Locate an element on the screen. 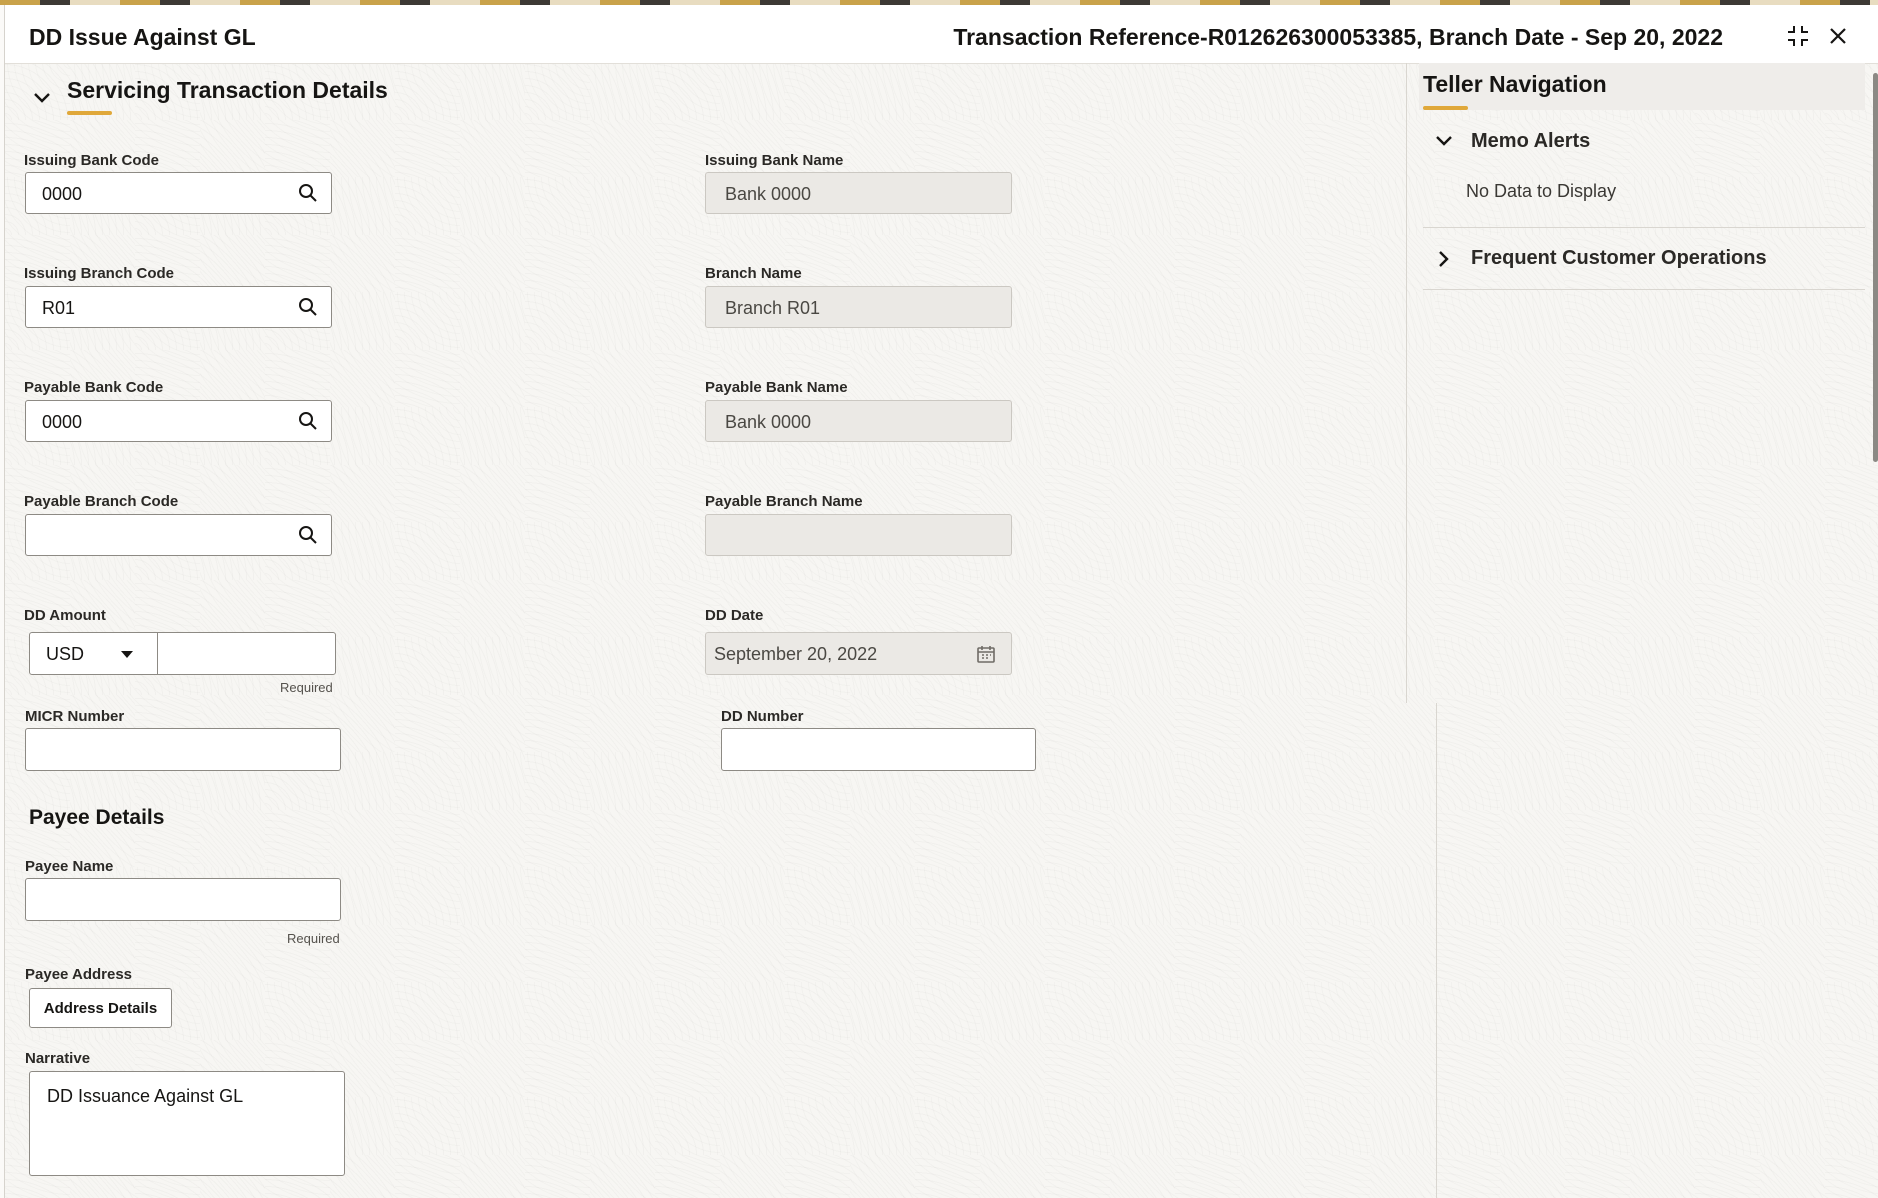 The height and width of the screenshot is (1198, 1878). chevron-right-icon is located at coordinates (1444, 259).